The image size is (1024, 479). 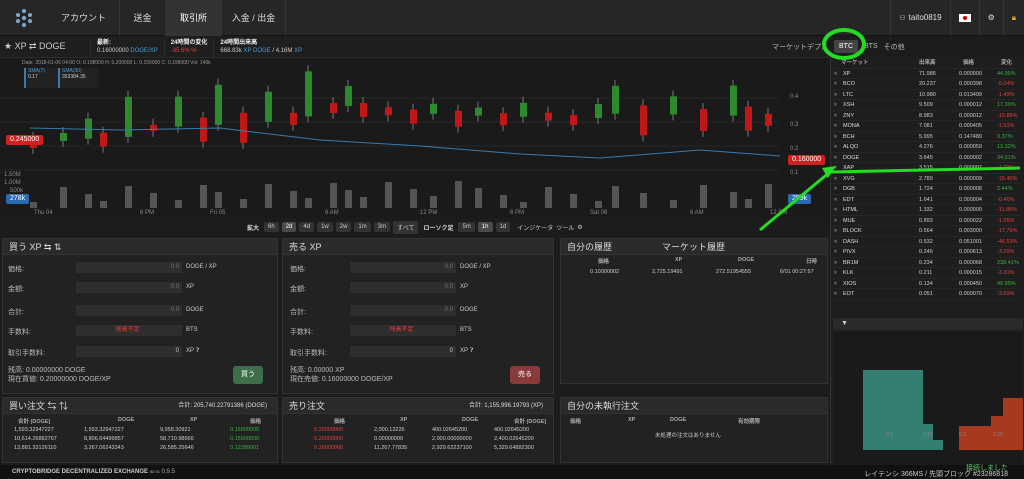 I want to click on sell-total-input: 0.0, so click(x=403, y=310).